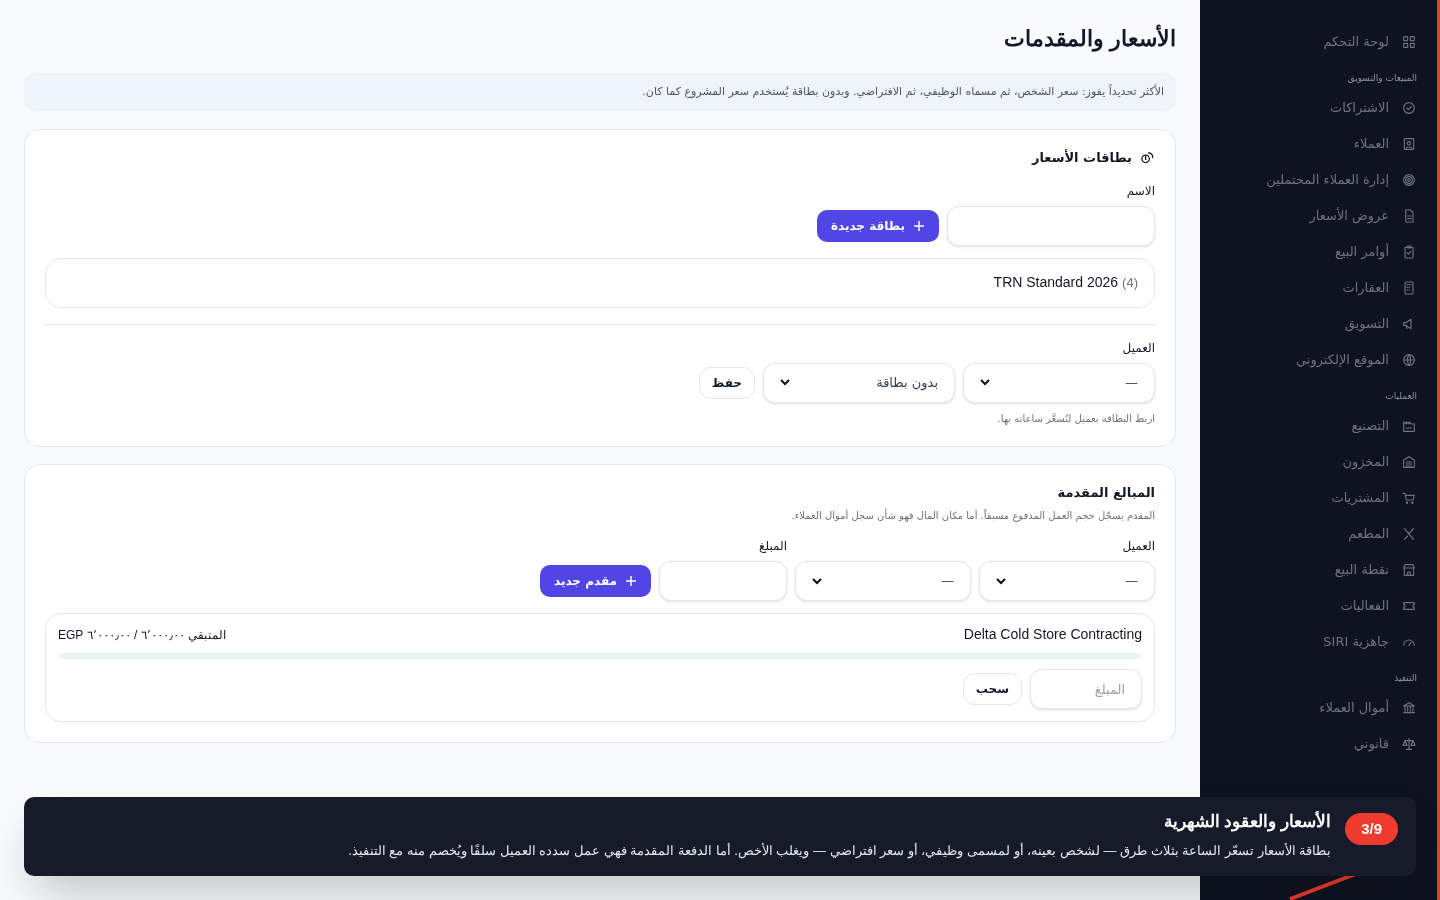 Image resolution: width=1440 pixels, height=900 pixels. I want to click on section-title: بطاقات الأسعار, so click(1081, 157).